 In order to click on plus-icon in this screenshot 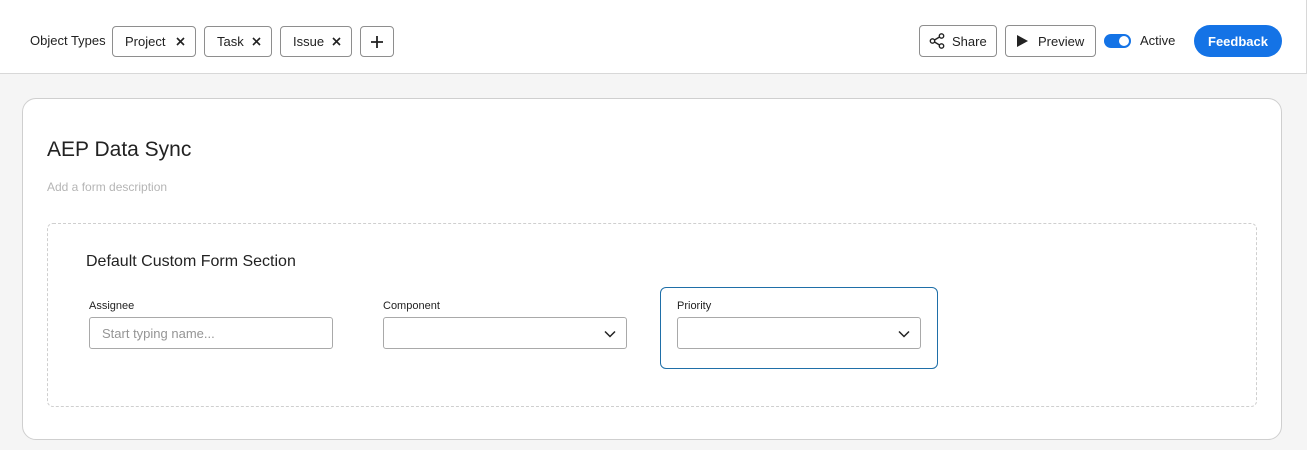, I will do `click(377, 42)`.